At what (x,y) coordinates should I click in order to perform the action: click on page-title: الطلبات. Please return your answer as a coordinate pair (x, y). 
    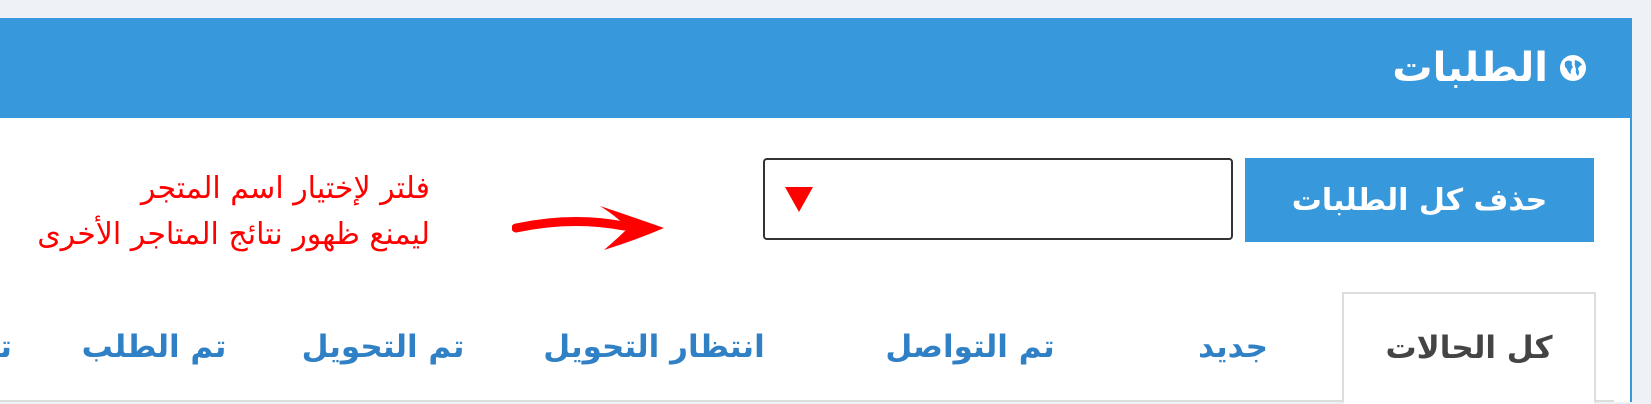
    Looking at the image, I should click on (1490, 68).